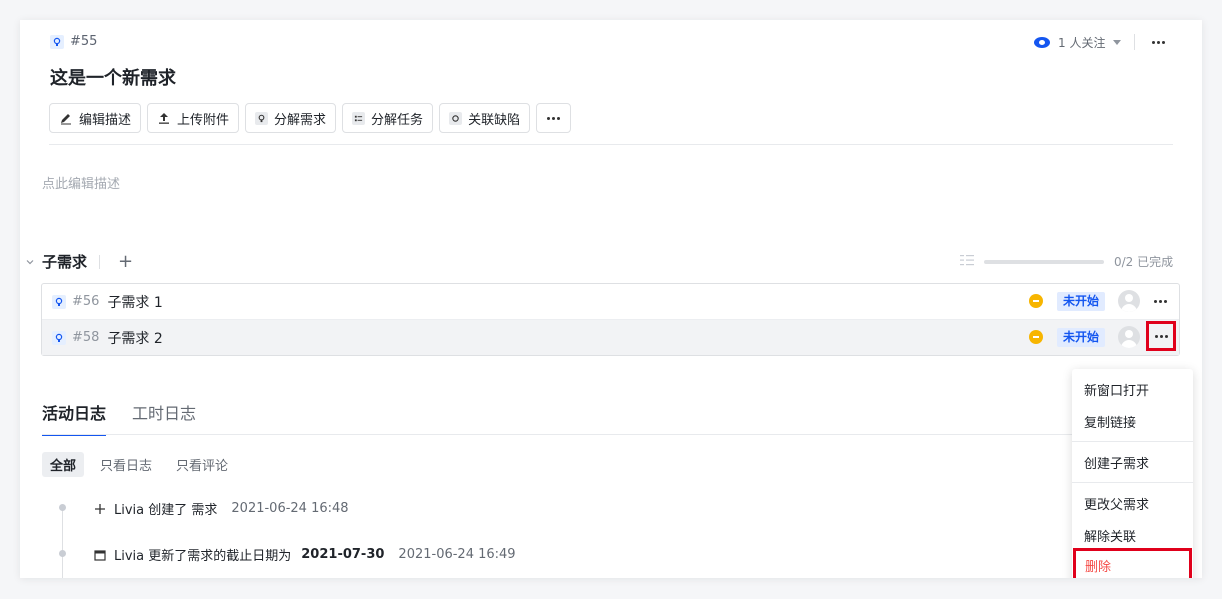 The width and height of the screenshot is (1222, 599). Describe the element at coordinates (359, 118) in the screenshot. I see `task-list-icon` at that location.